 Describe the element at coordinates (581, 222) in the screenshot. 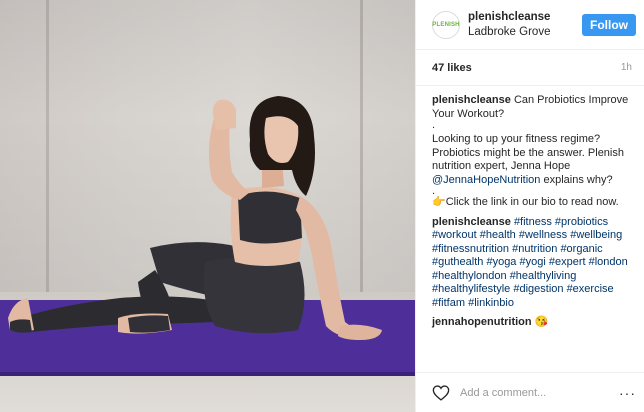

I see `hashtag-link: #probiotics` at that location.